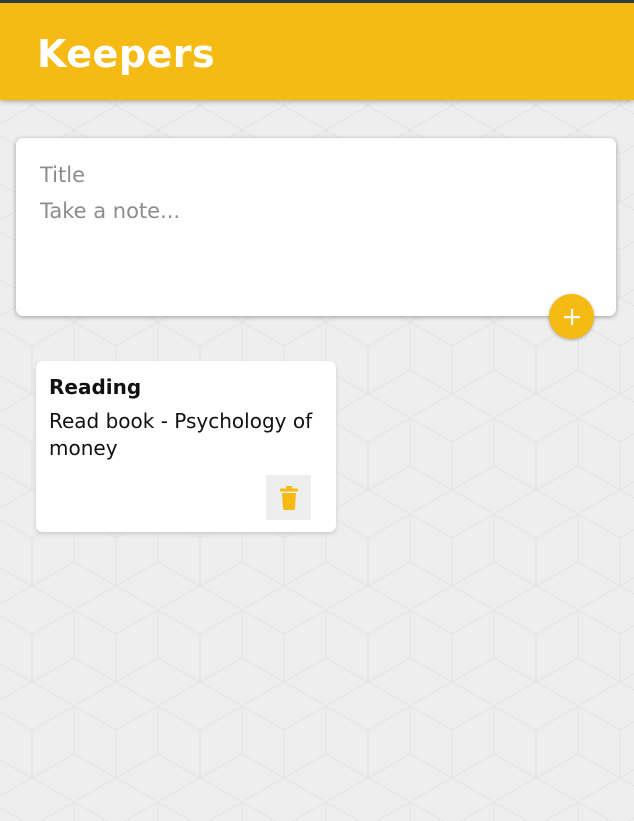 The width and height of the screenshot is (634, 821). Describe the element at coordinates (317, 1) in the screenshot. I see `window-top-border` at that location.